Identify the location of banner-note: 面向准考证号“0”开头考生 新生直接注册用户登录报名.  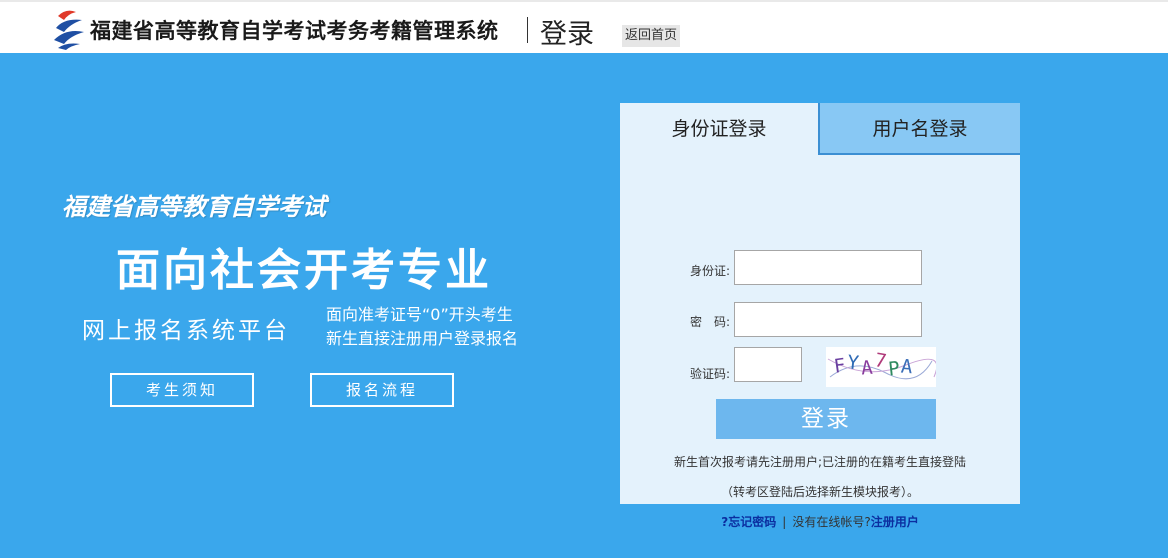
(422, 327).